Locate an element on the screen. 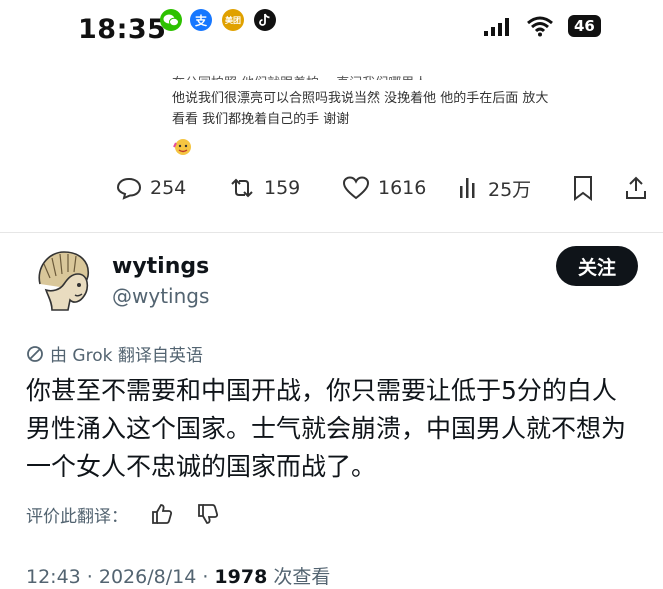 Image resolution: width=663 pixels, height=589 pixels. alipay-icon: 支 is located at coordinates (201, 20).